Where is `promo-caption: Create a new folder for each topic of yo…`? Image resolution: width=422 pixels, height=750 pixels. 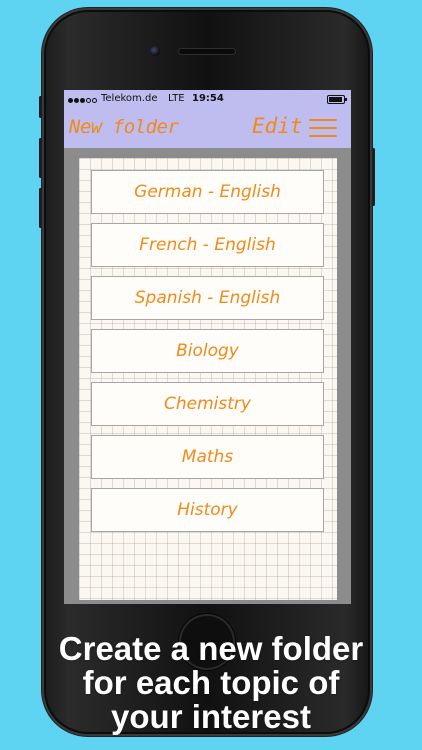 promo-caption: Create a new folder for each topic of yo… is located at coordinates (211, 683).